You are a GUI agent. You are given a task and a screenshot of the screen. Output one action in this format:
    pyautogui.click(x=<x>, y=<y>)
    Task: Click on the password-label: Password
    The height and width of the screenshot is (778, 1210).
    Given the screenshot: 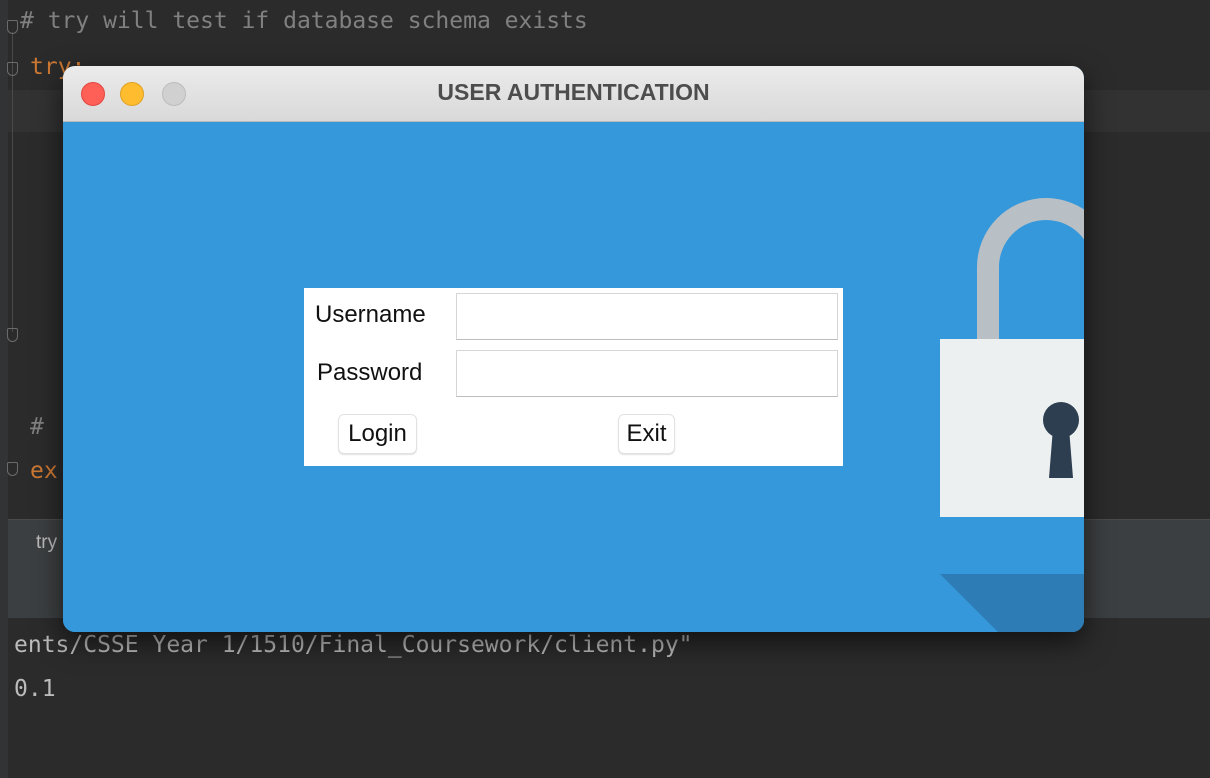 What is the action you would take?
    pyautogui.click(x=370, y=372)
    